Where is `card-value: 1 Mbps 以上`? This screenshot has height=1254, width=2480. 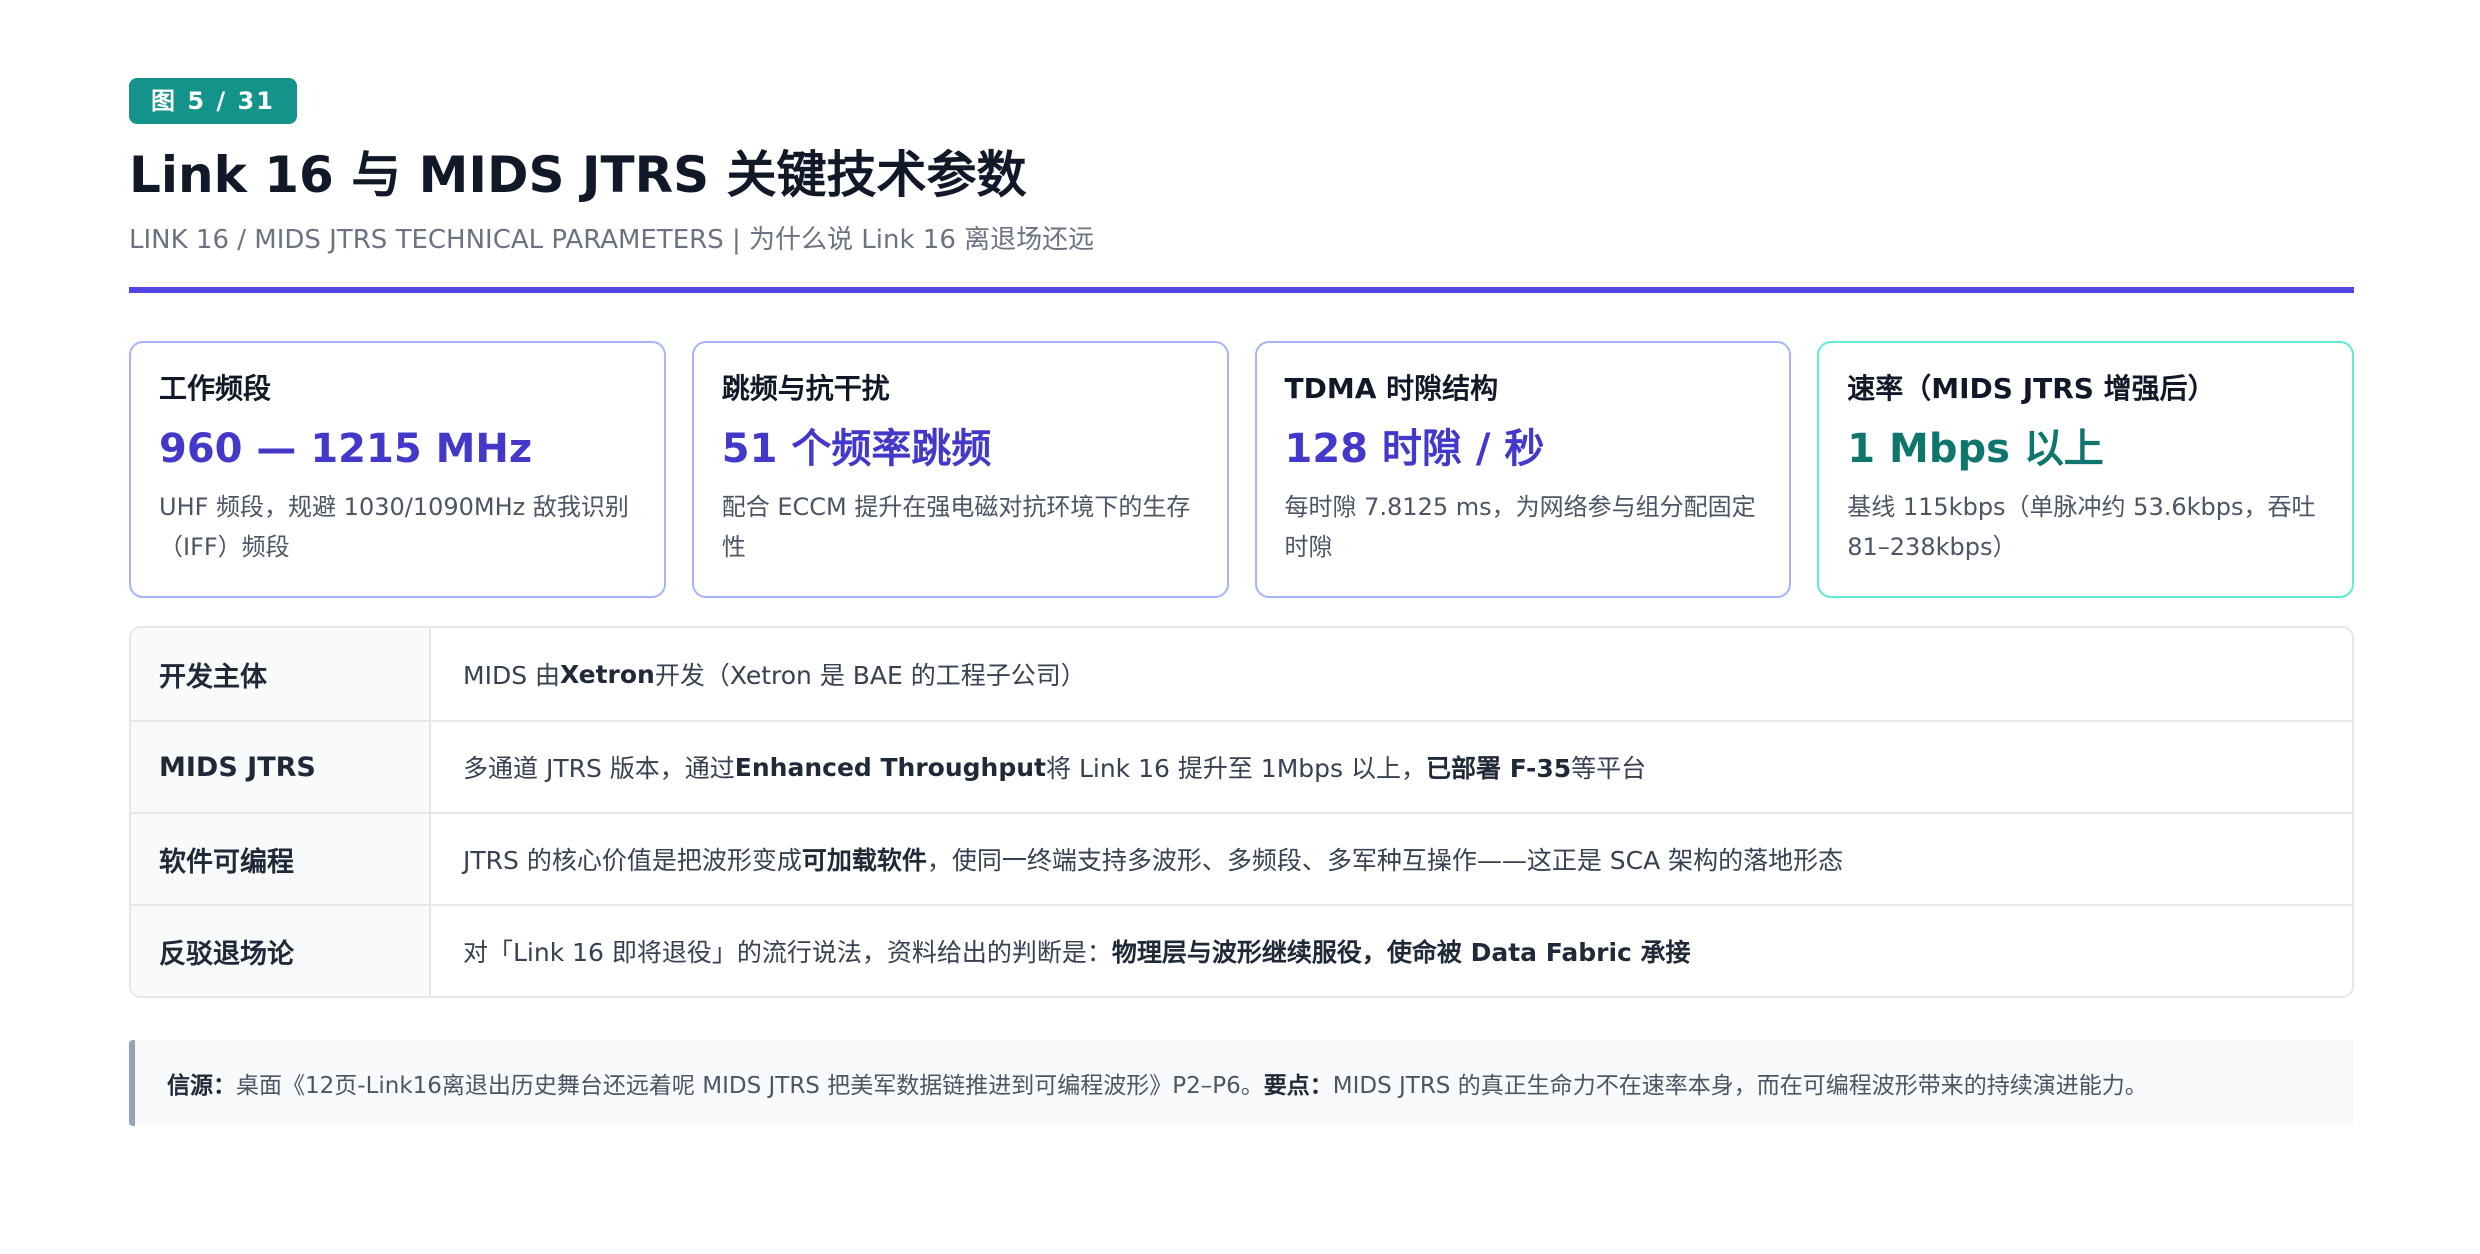
card-value: 1 Mbps 以上 is located at coordinates (1975, 449).